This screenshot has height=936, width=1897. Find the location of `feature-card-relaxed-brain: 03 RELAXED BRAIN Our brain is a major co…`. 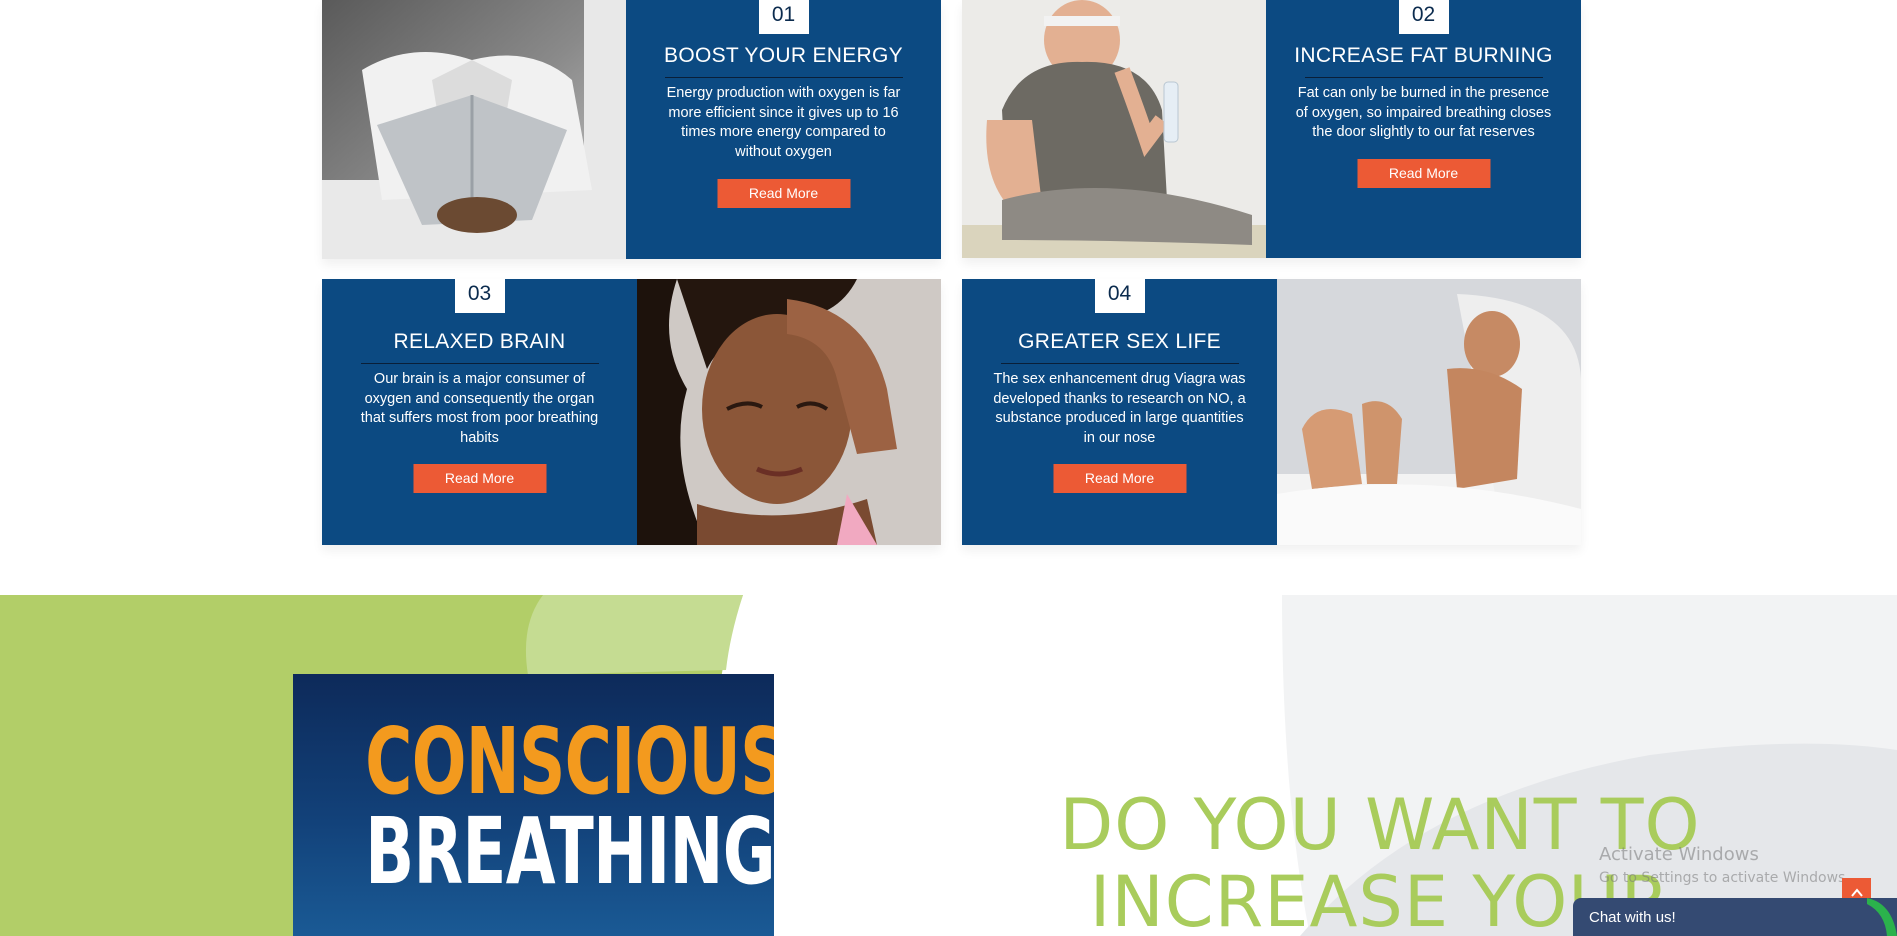

feature-card-relaxed-brain: 03 RELAXED BRAIN Our brain is a major co… is located at coordinates (631, 412).